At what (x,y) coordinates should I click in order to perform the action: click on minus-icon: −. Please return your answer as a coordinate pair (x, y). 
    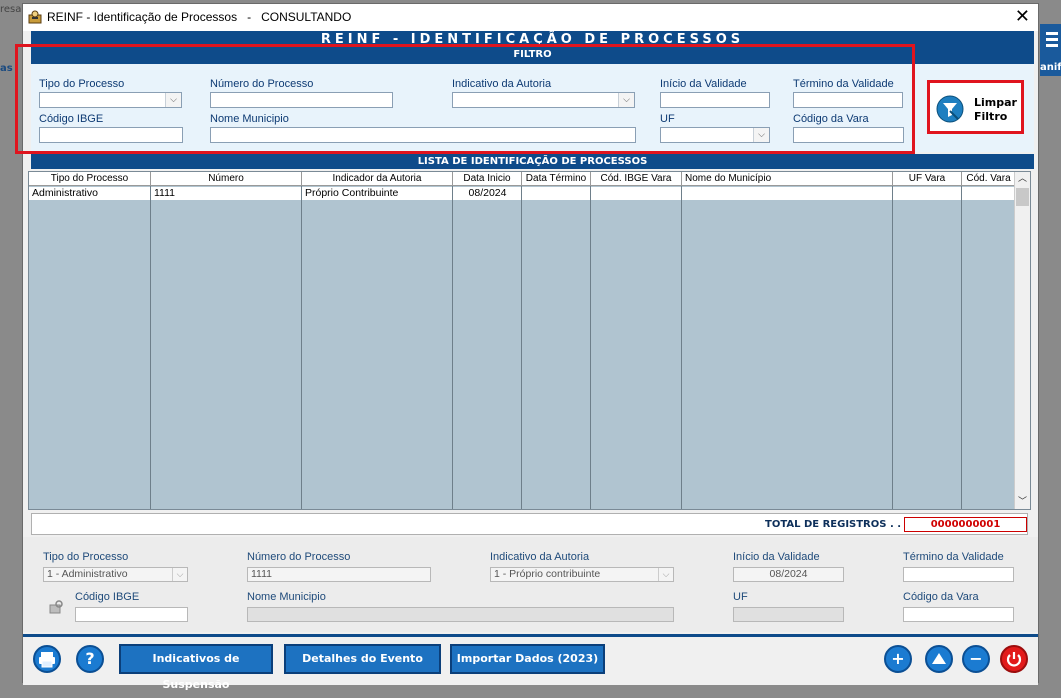
    Looking at the image, I should click on (976, 658).